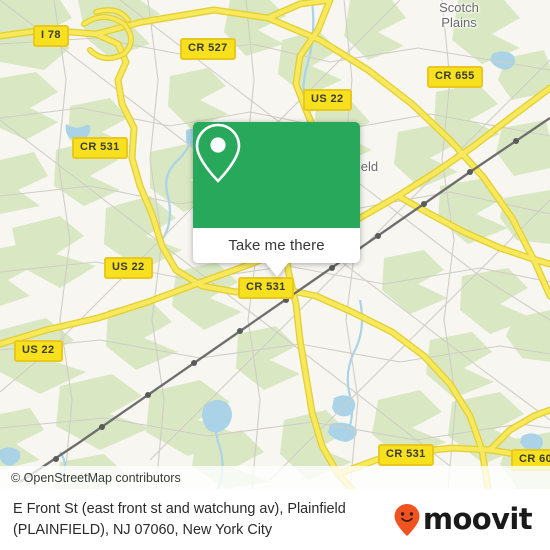 This screenshot has height=550, width=550. I want to click on callout-card-header, so click(276, 175).